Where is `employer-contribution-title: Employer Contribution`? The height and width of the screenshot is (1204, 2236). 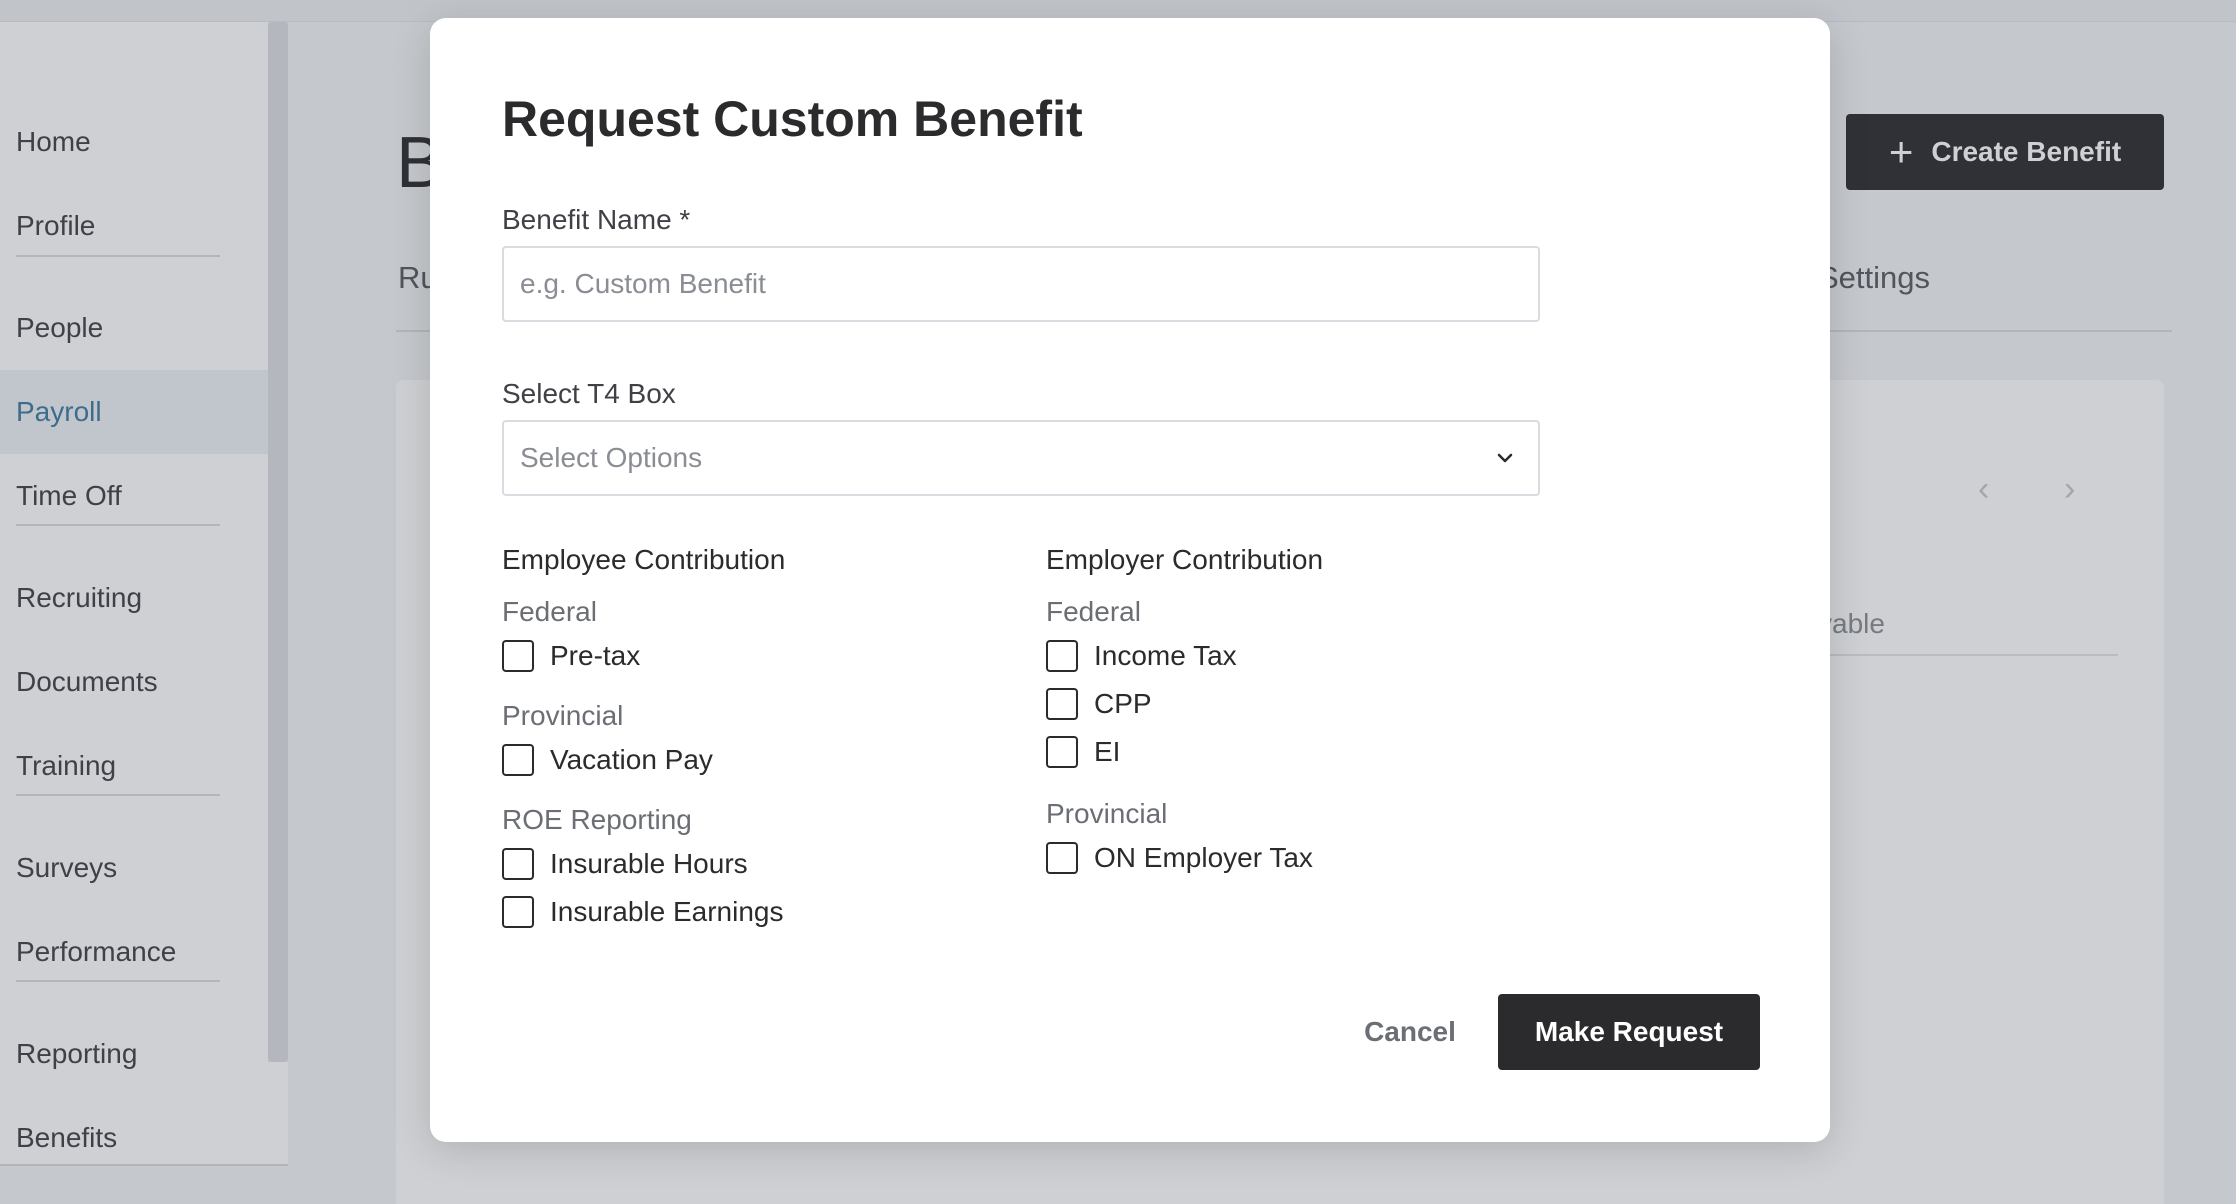
employer-contribution-title: Employer Contribution is located at coordinates (1185, 559).